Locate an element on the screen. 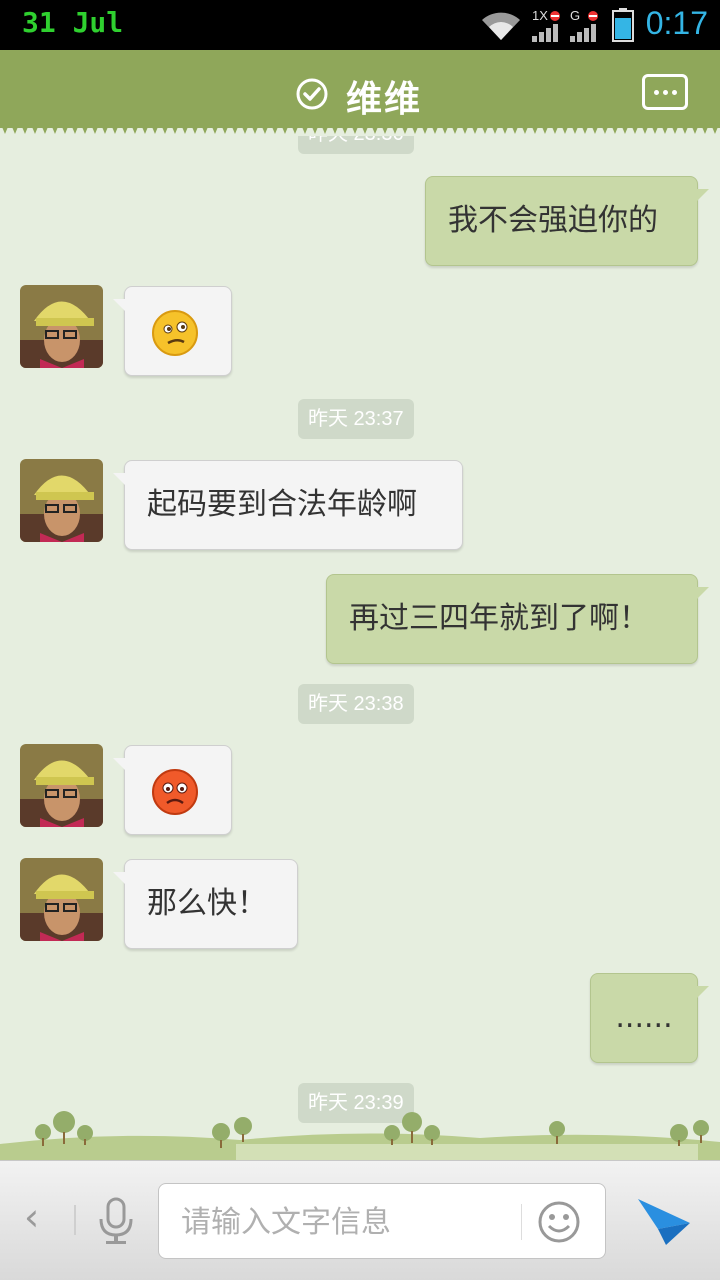  input-bar: ‹ is located at coordinates (360, 1220).